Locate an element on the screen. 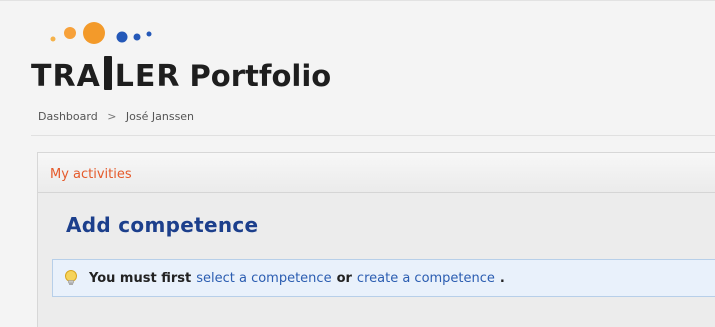 The width and height of the screenshot is (715, 327). breadcrumb: Dashboard > José Janssen is located at coordinates (119, 116).